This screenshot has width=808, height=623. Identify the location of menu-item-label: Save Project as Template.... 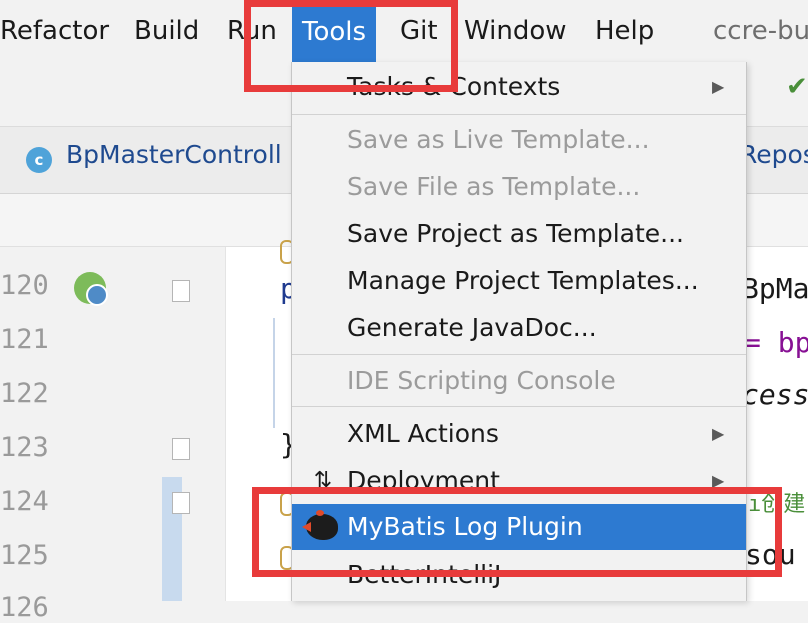
(515, 233).